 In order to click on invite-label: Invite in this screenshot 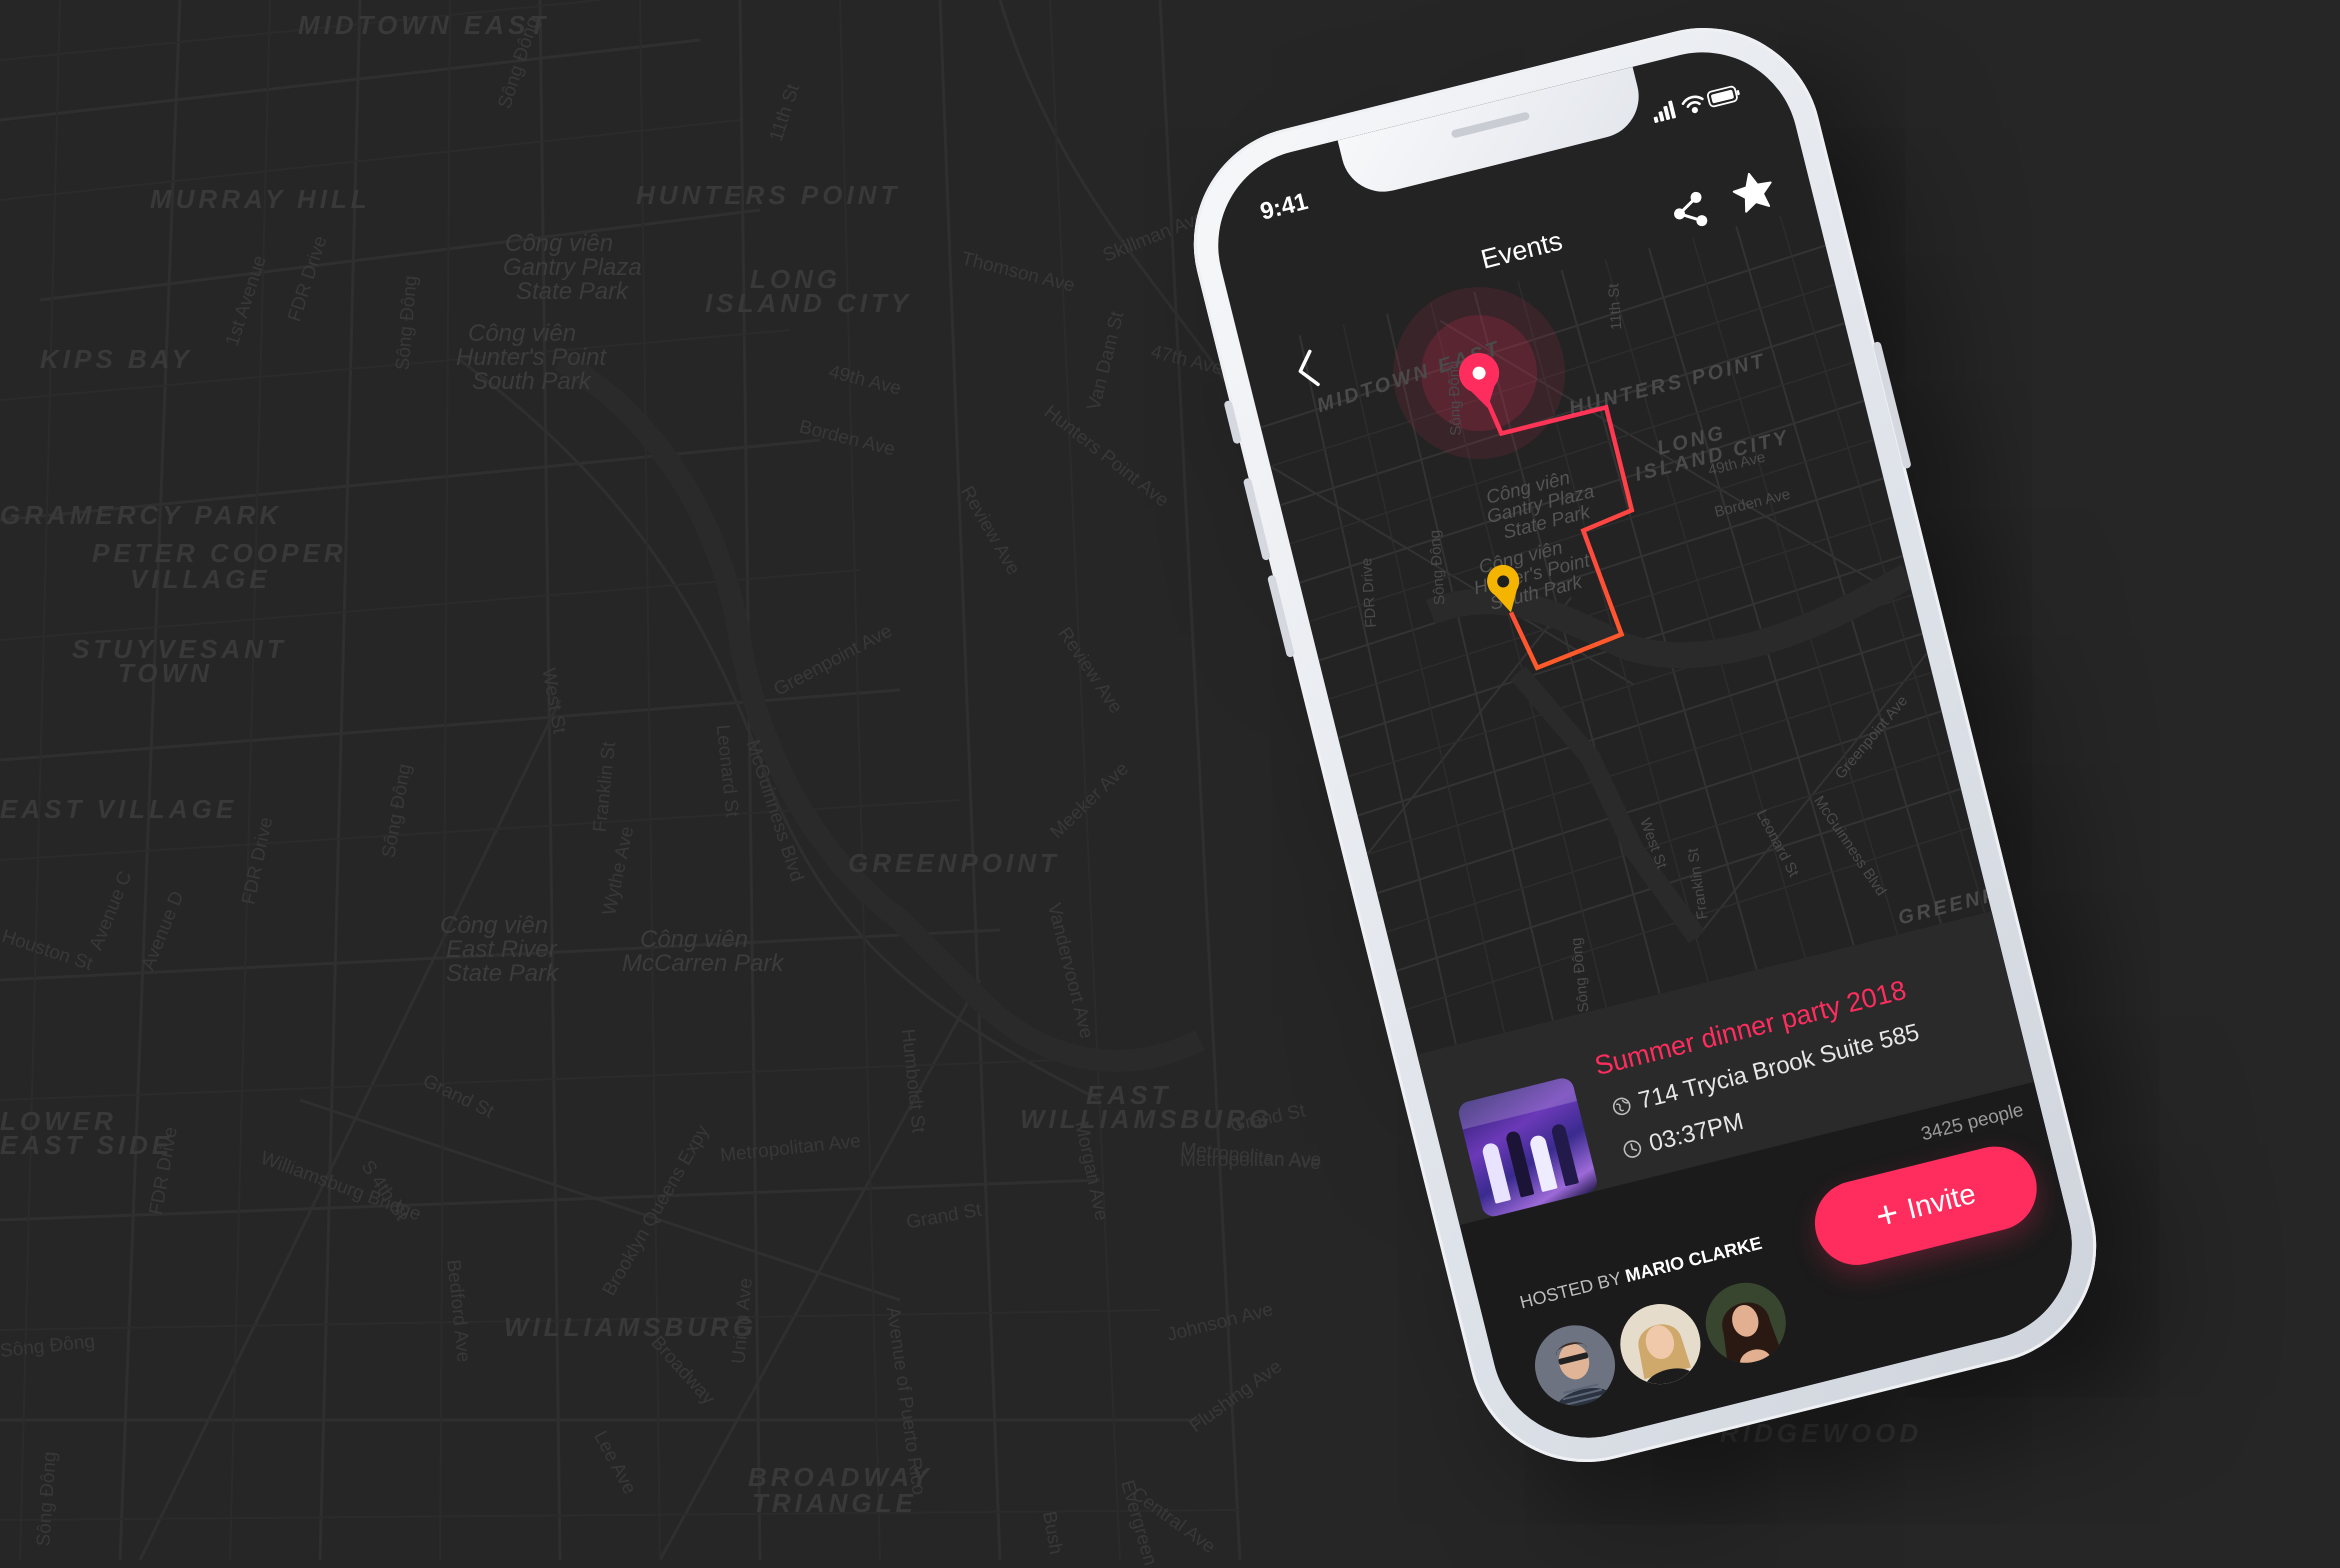, I will do `click(1941, 1201)`.